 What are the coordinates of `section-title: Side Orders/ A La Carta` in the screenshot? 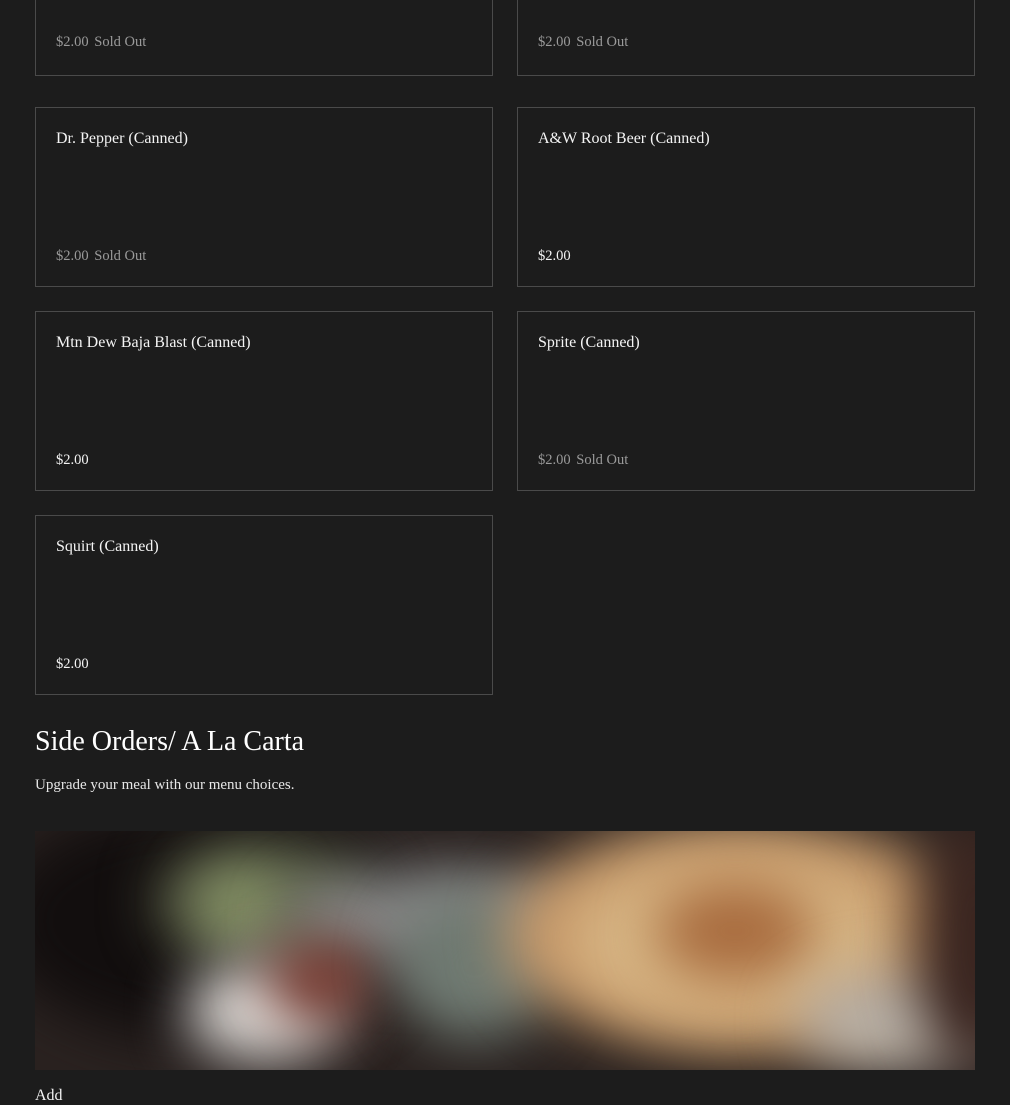 It's located at (170, 741).